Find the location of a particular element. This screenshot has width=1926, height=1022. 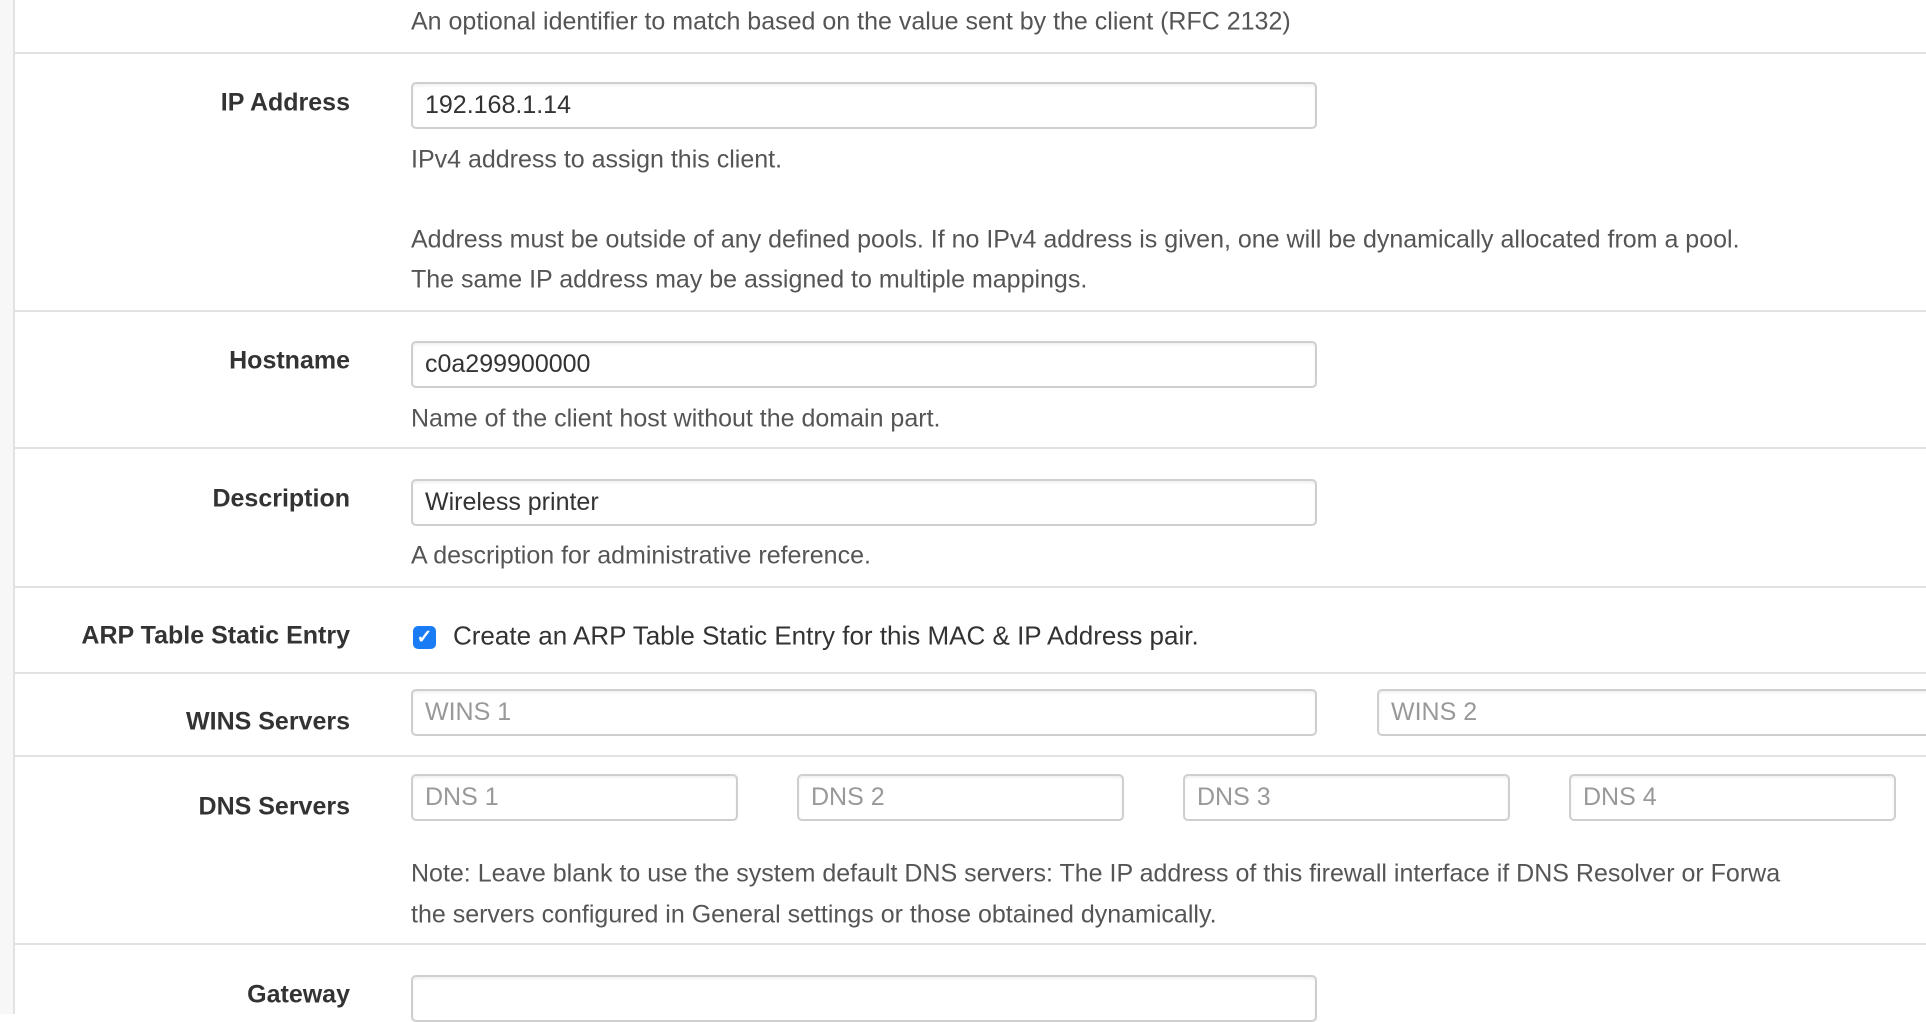

ip-address-help: IPv4 address to assign this client. is located at coordinates (597, 159).